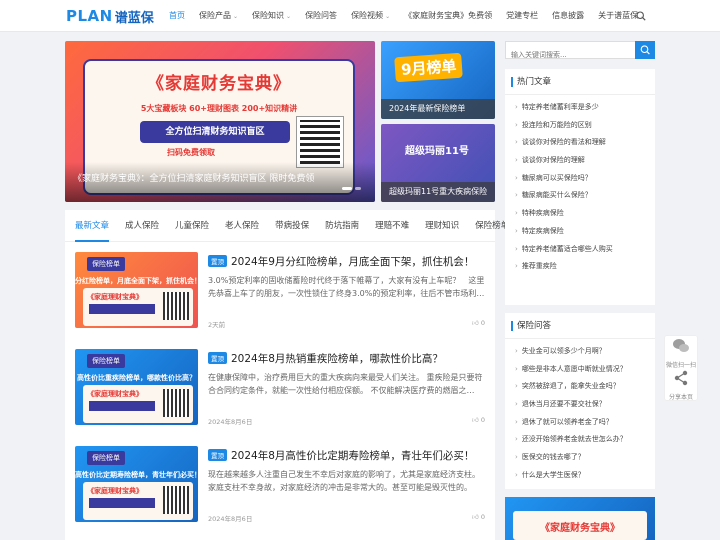 The width and height of the screenshot is (720, 540). Describe the element at coordinates (220, 182) in the screenshot. I see `slider-caption: 《家庭财务宝典》：全方位扫清家庭财务知识盲区 限时免费领` at that location.